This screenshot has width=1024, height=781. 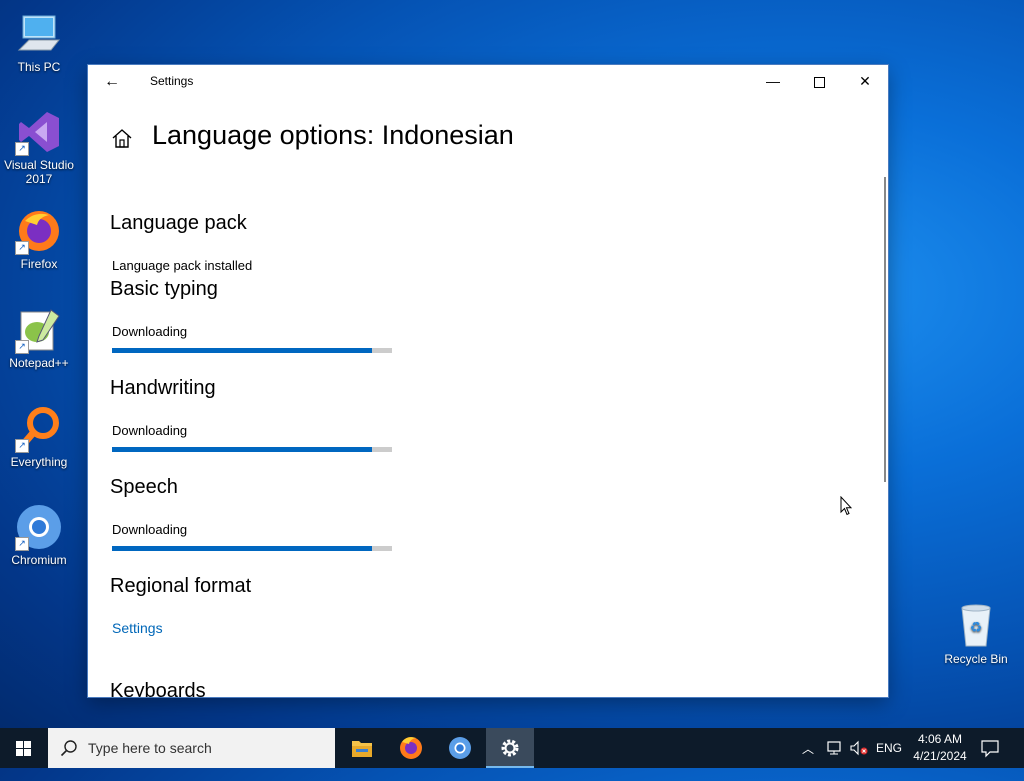 I want to click on firefox-icon: ↗, so click(x=39, y=231).